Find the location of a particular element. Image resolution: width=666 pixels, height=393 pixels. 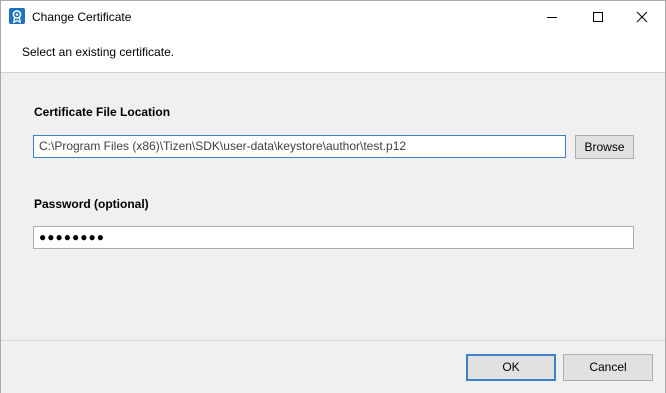

password-field: ●●●●●●●● is located at coordinates (333, 237).